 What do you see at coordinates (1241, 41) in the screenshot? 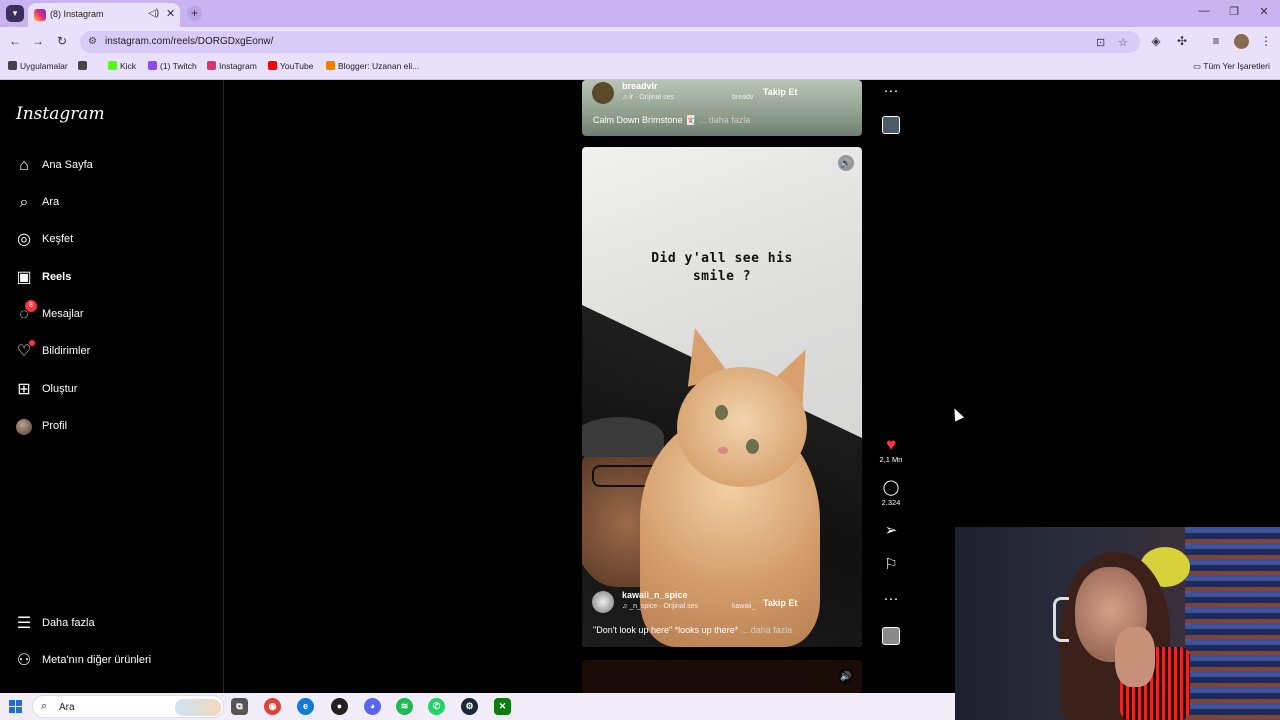
I see `profile-avatar` at bounding box center [1241, 41].